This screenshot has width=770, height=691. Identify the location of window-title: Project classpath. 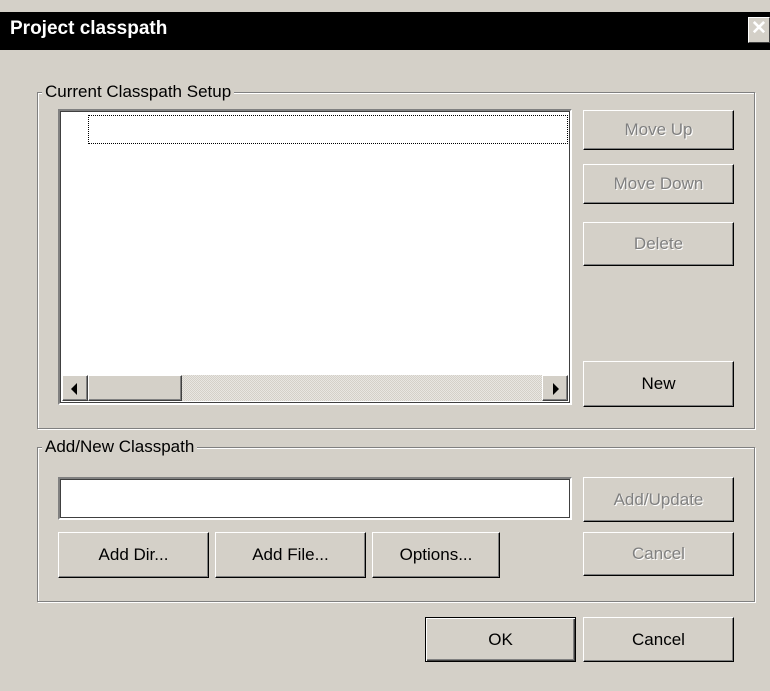
(89, 28).